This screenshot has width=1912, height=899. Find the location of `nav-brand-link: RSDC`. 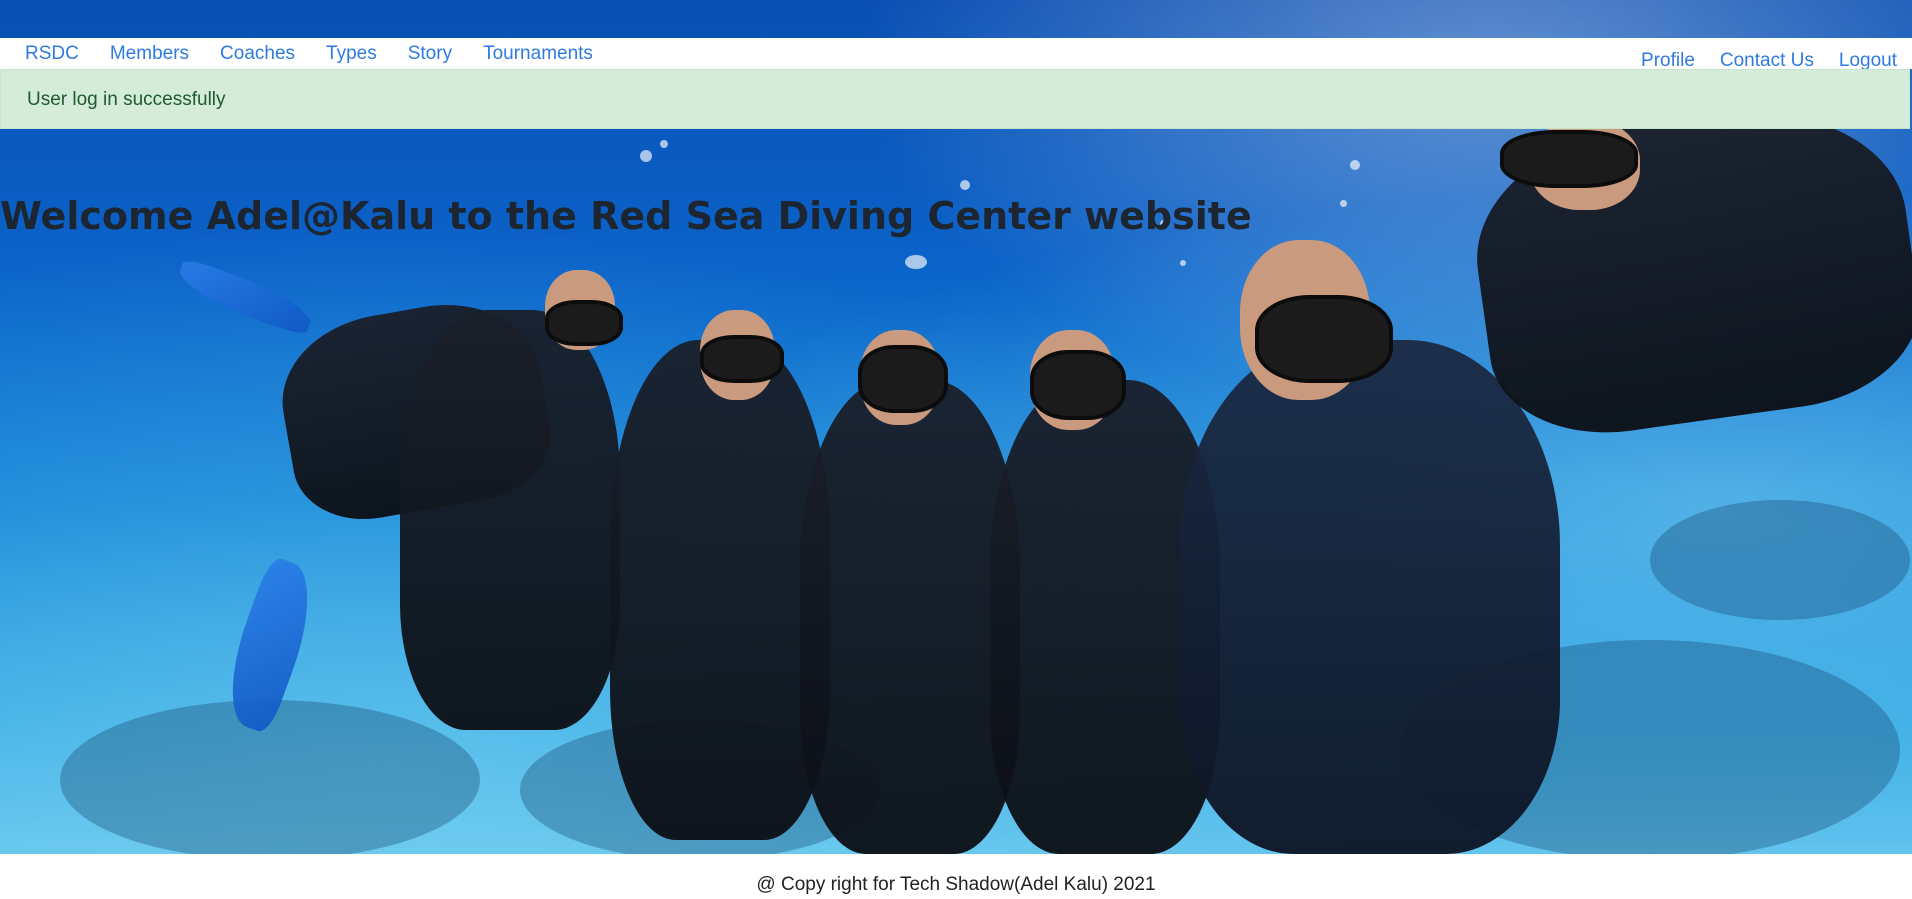

nav-brand-link: RSDC is located at coordinates (52, 54).